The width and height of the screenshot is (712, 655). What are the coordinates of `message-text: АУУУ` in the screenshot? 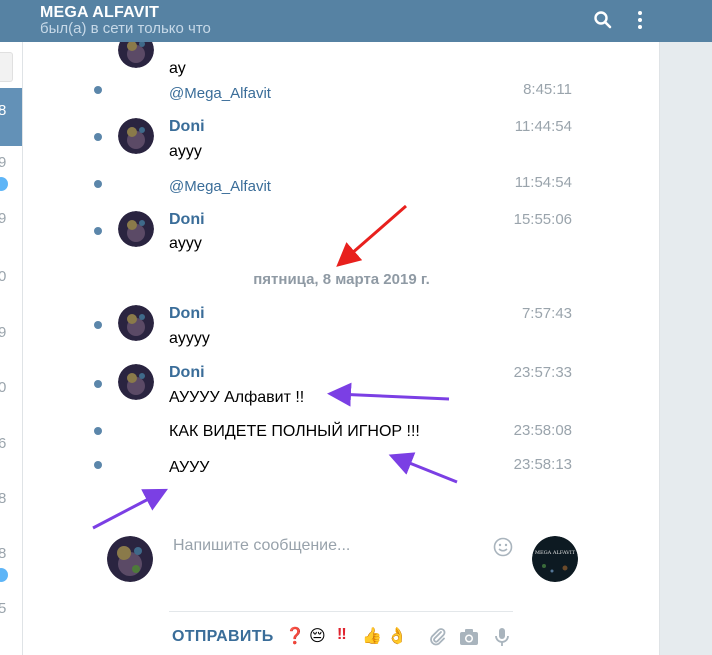 It's located at (189, 467).